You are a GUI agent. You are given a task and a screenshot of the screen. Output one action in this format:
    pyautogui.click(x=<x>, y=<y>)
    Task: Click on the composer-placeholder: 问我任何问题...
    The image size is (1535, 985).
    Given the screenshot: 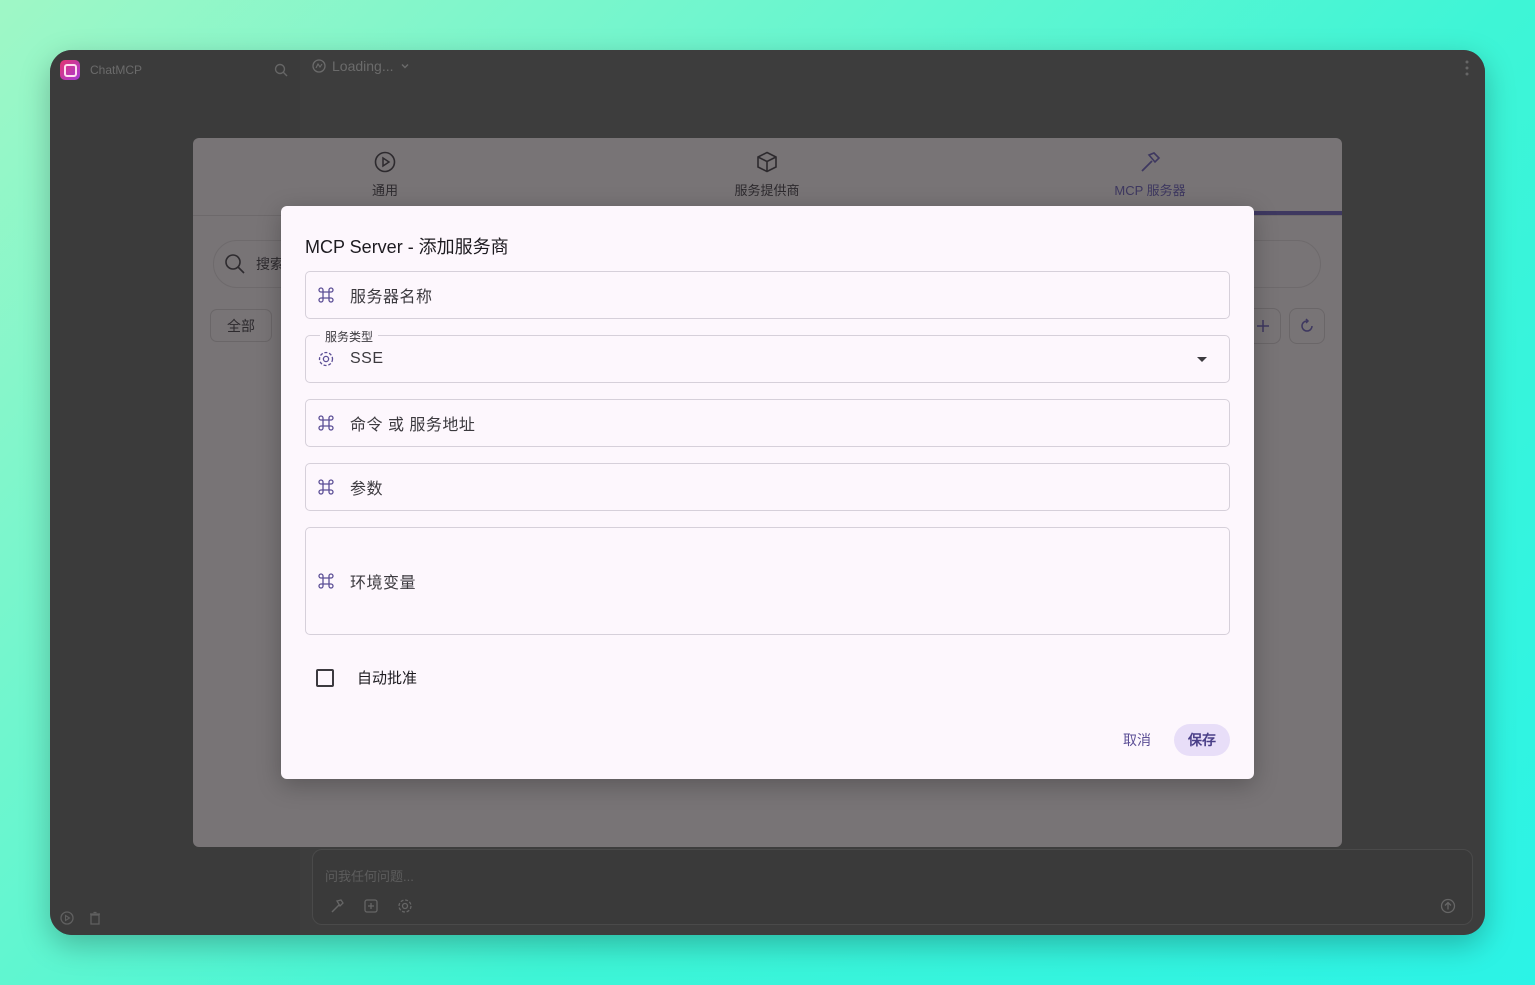 What is the action you would take?
    pyautogui.click(x=369, y=876)
    